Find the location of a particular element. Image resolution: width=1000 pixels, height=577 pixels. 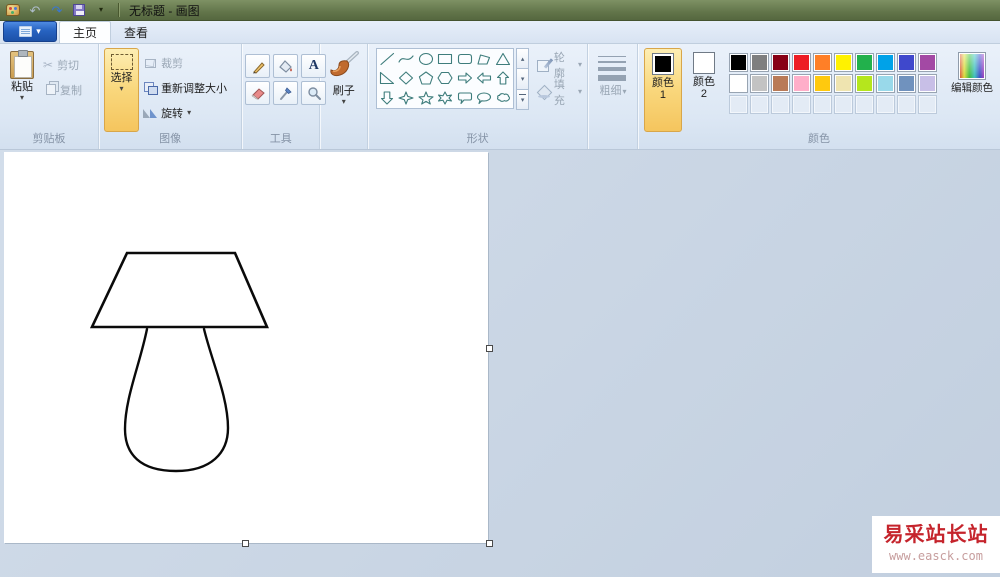

rotate-button: 旋转 ▾ is located at coordinates (185, 112).